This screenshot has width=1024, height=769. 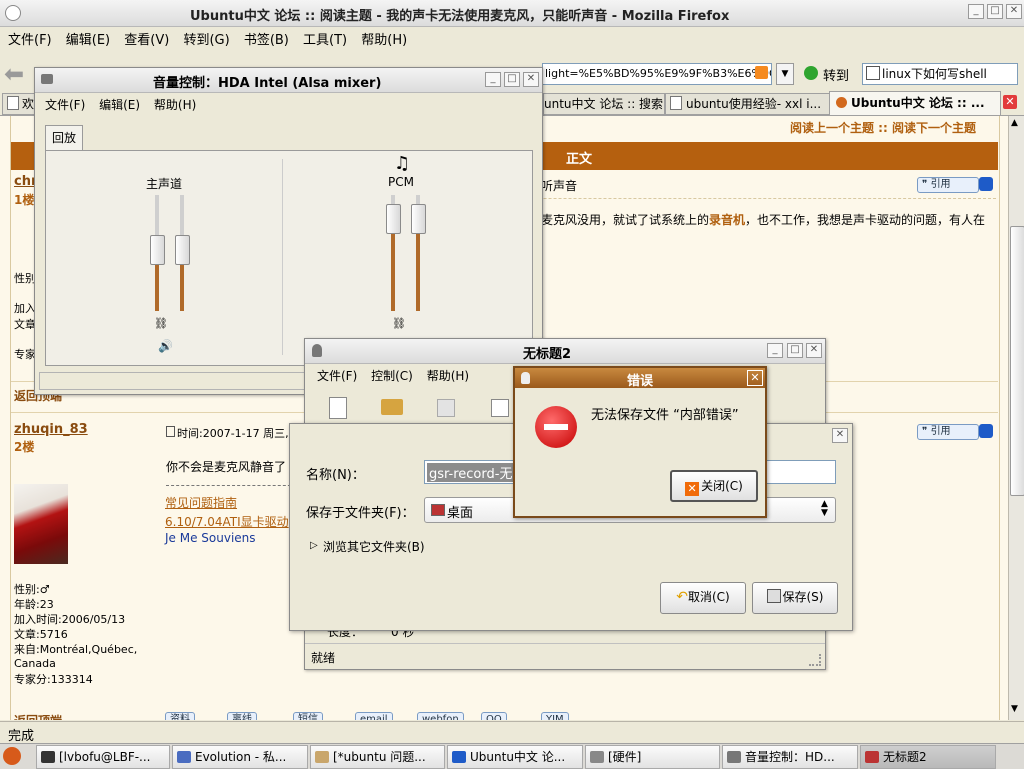 What do you see at coordinates (1014, 11) in the screenshot?
I see `firefox-close-button: ✕` at bounding box center [1014, 11].